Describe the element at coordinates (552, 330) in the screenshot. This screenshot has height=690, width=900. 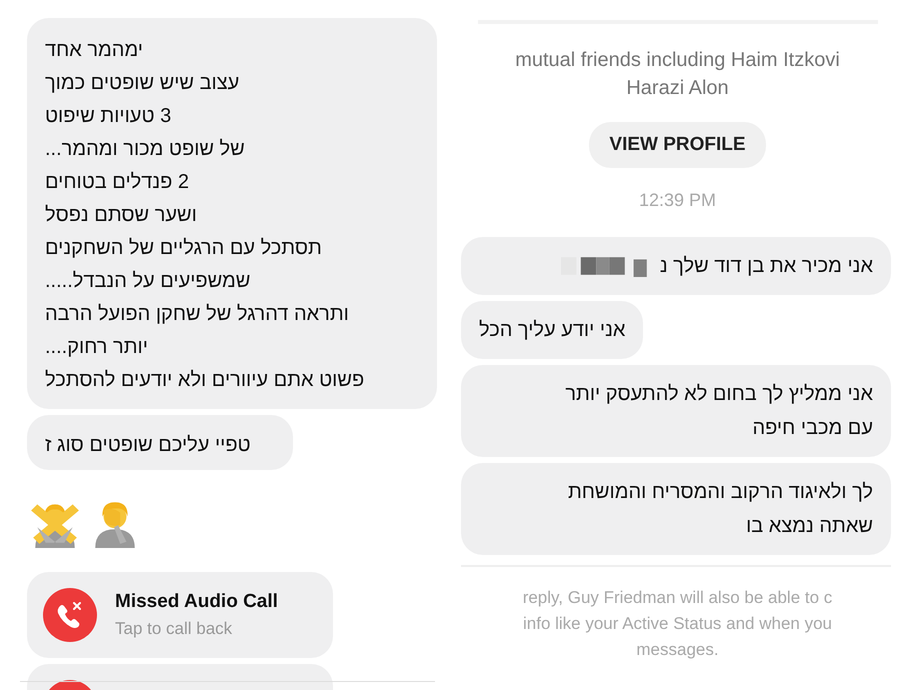
I see `message-line: אני יודע עליך הכל` at that location.